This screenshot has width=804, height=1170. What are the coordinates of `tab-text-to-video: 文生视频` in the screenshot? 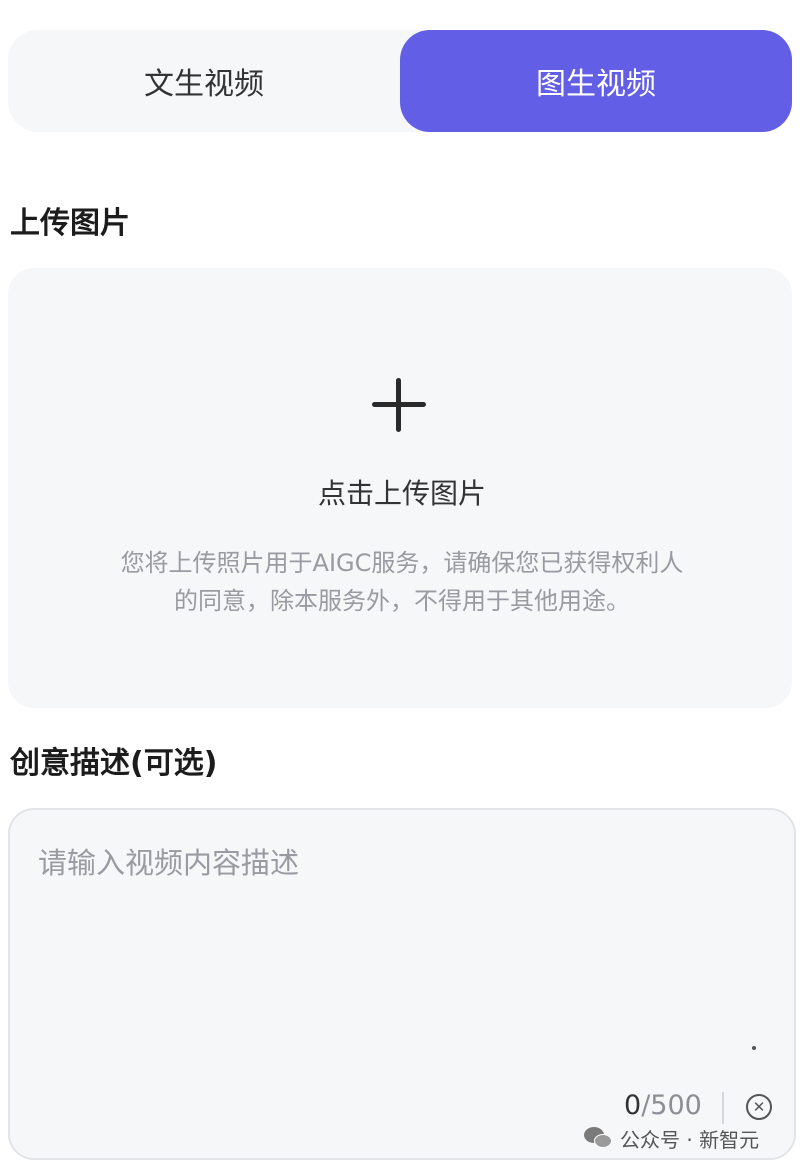 It's located at (204, 81).